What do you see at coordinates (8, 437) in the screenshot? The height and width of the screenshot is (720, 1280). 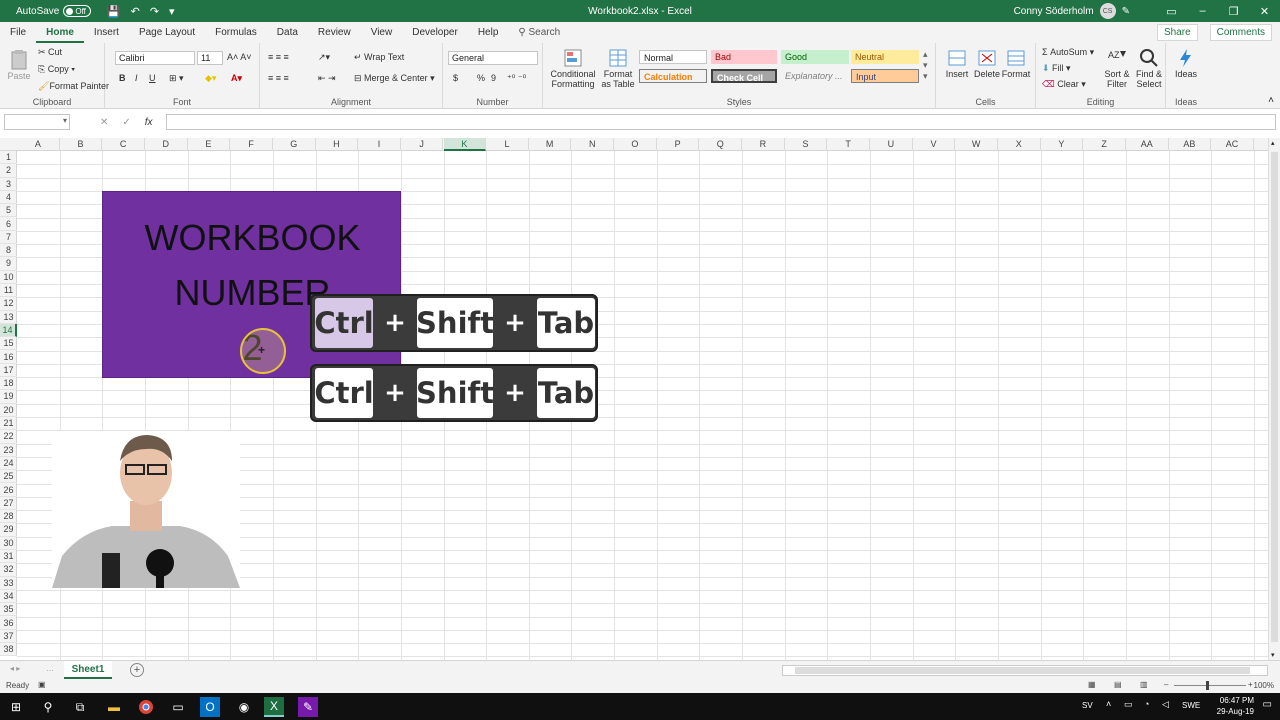 I see `row-header: 22` at bounding box center [8, 437].